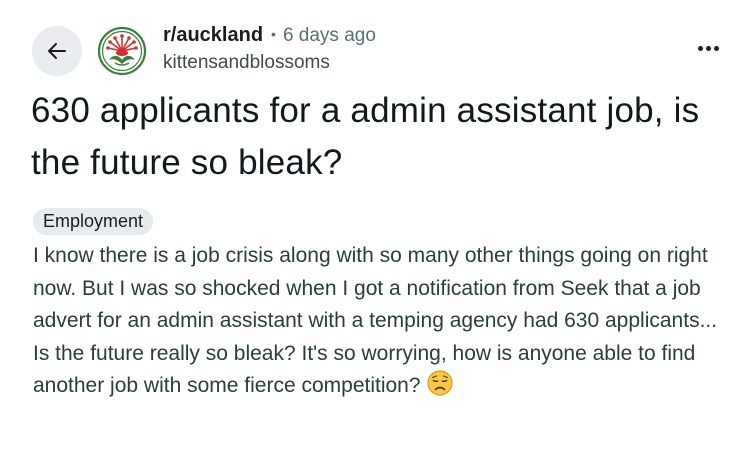  What do you see at coordinates (213, 35) in the screenshot?
I see `subreddit-link: r/auckland` at bounding box center [213, 35].